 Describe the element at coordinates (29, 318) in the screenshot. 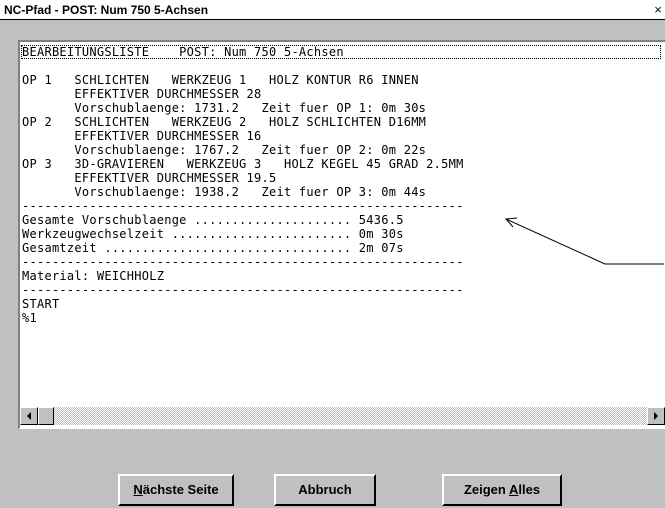

I see `list-line: %1` at that location.